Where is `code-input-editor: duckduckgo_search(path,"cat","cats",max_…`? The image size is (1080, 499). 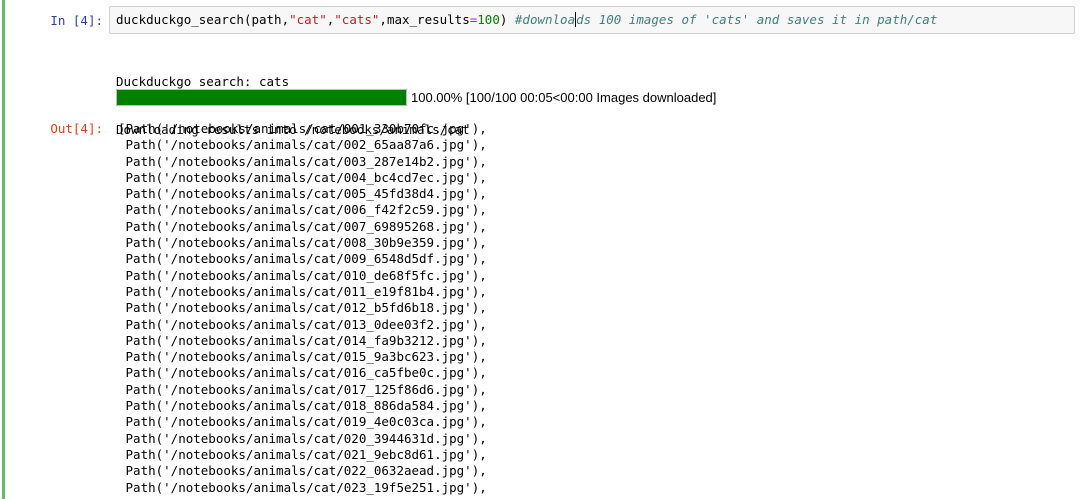 code-input-editor: duckduckgo_search(path,"cat","cats",max_… is located at coordinates (592, 20).